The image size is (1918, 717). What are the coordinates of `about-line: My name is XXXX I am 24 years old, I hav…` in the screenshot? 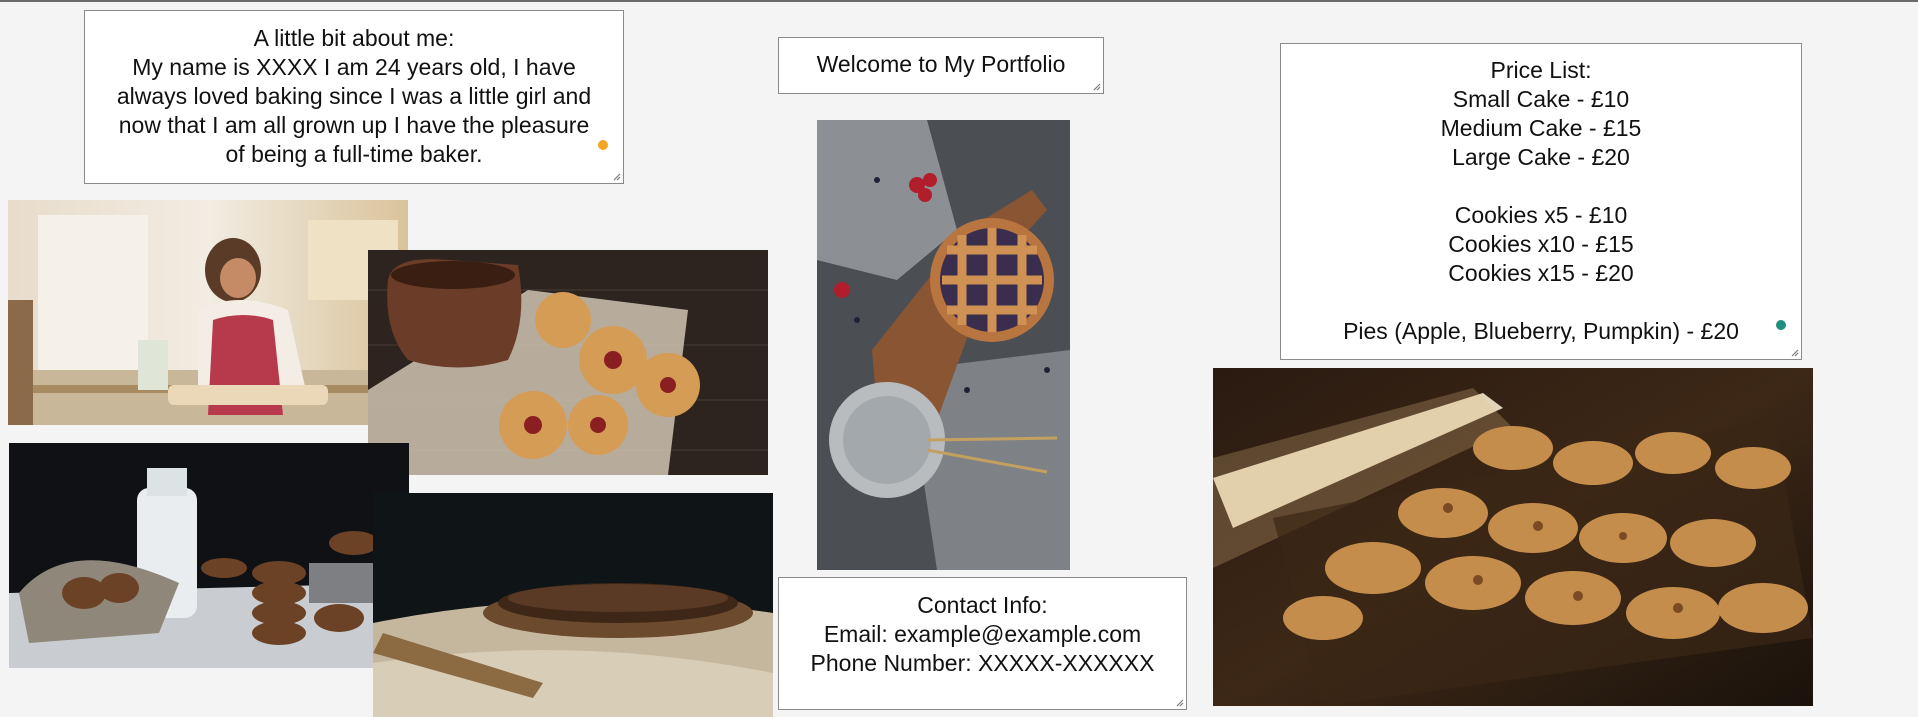 It's located at (354, 67).